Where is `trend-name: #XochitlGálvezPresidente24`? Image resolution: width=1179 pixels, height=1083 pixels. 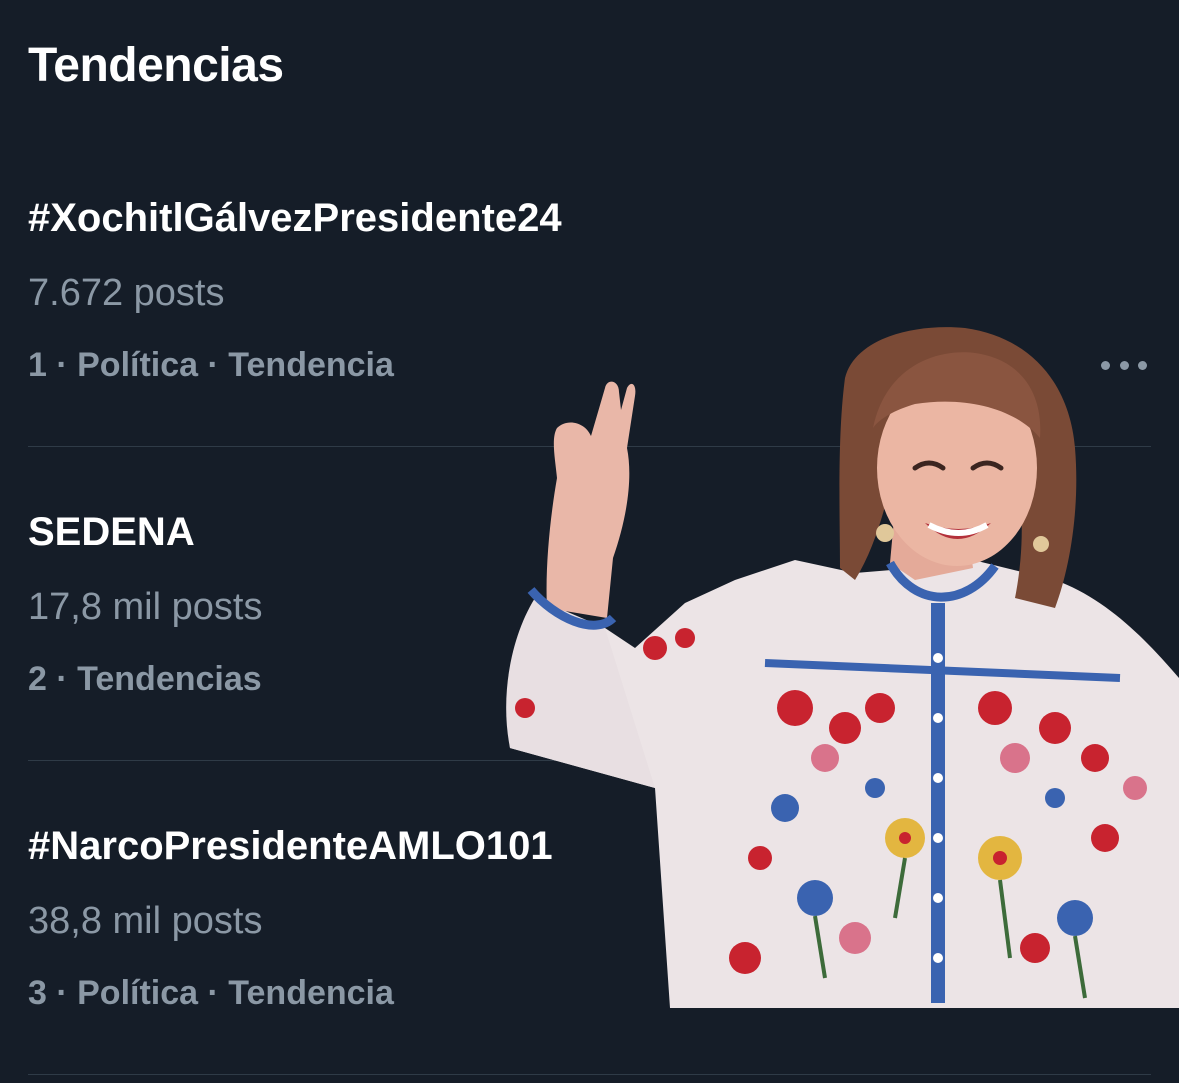
trend-name: #XochitlGálvezPresidente24 is located at coordinates (295, 218).